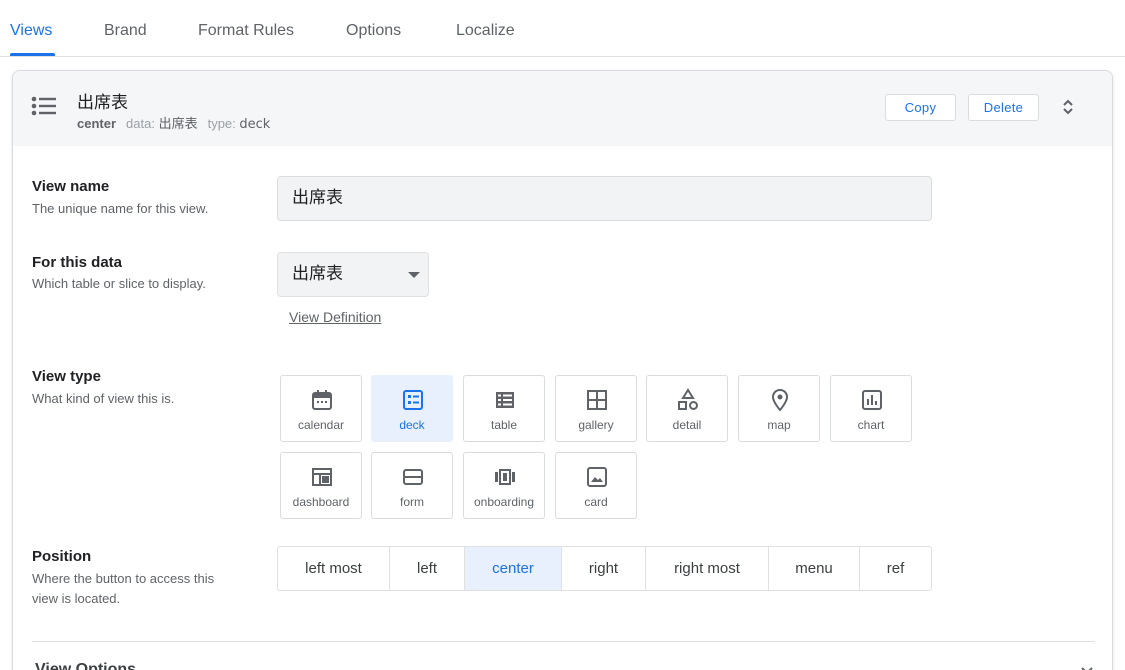 This screenshot has width=1125, height=670. Describe the element at coordinates (120, 208) in the screenshot. I see `view-name-description: The unique name for this view.` at that location.